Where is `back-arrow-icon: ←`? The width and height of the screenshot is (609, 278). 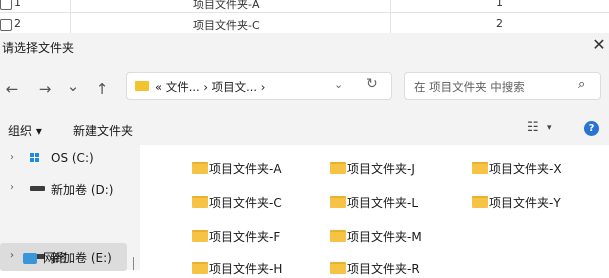
back-arrow-icon: ← is located at coordinates (12, 89).